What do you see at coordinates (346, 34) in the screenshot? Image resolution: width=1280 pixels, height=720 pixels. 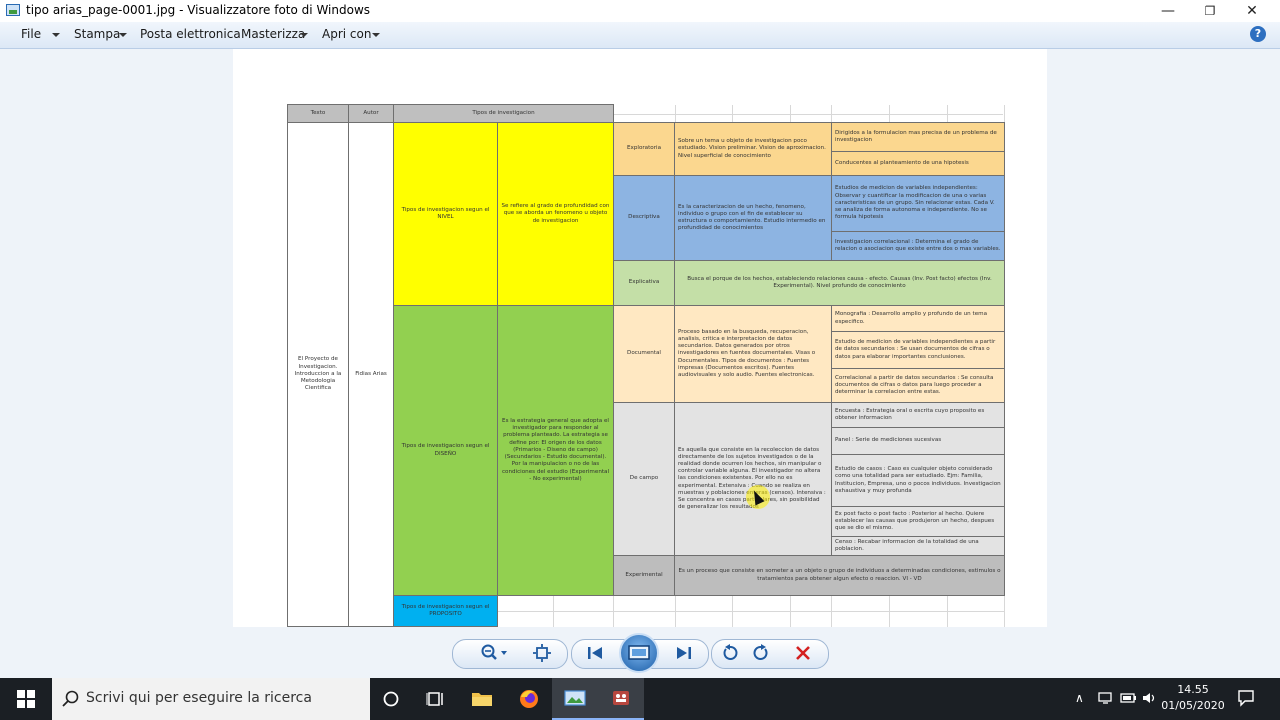 I see `menu-open-with: Apri con` at bounding box center [346, 34].